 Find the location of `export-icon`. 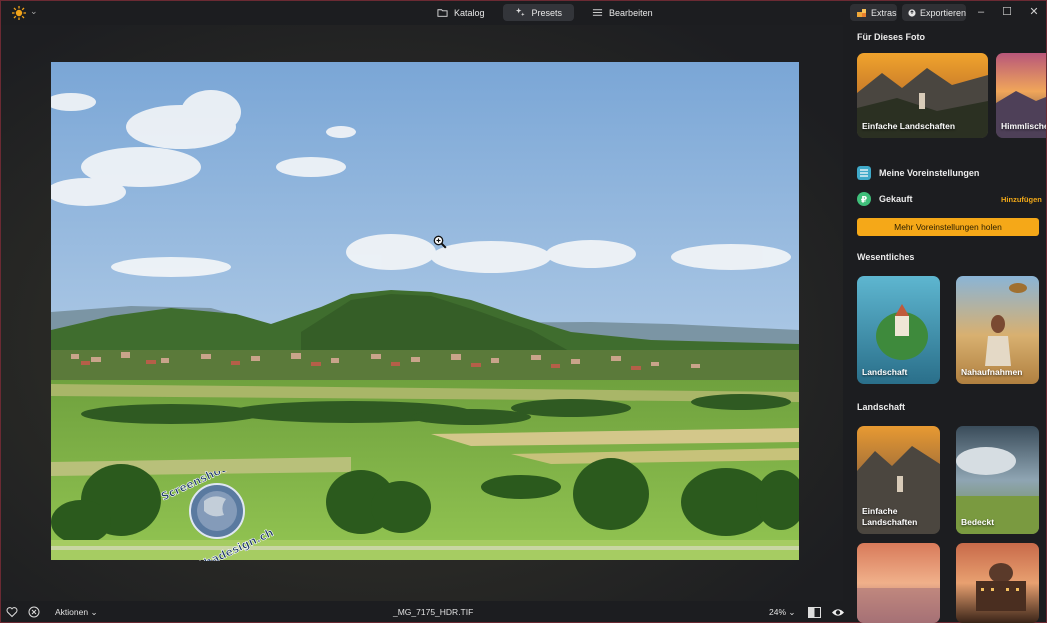

export-icon is located at coordinates (912, 12).